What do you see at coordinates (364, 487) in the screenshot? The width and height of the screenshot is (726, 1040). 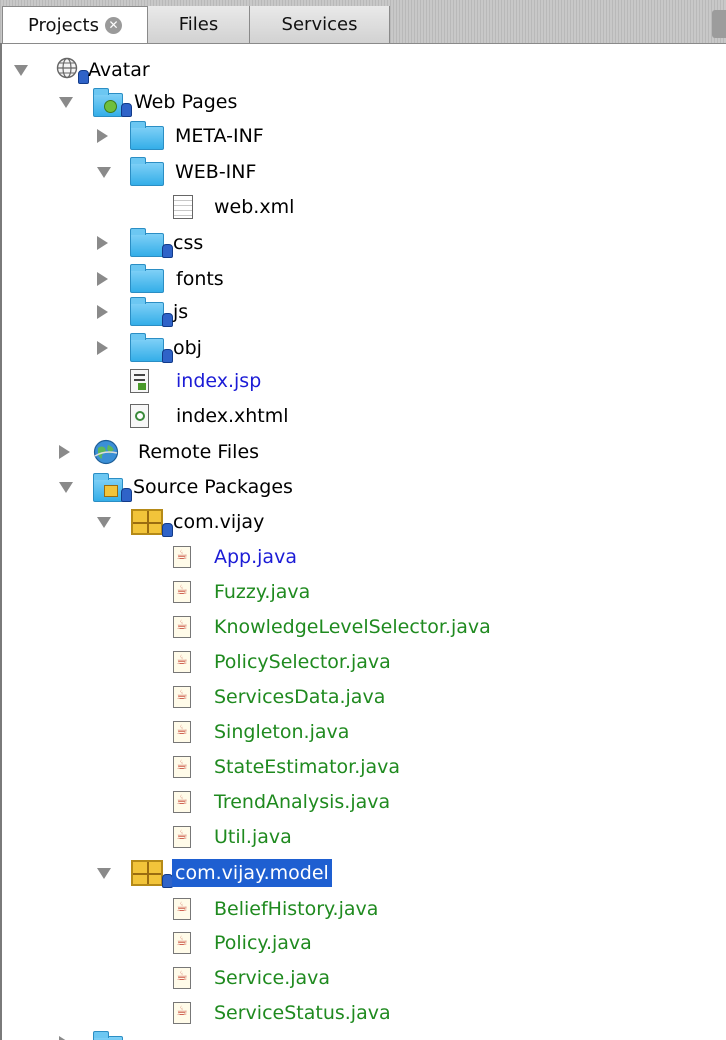 I see `tree-node-source-packages: Source Packages` at bounding box center [364, 487].